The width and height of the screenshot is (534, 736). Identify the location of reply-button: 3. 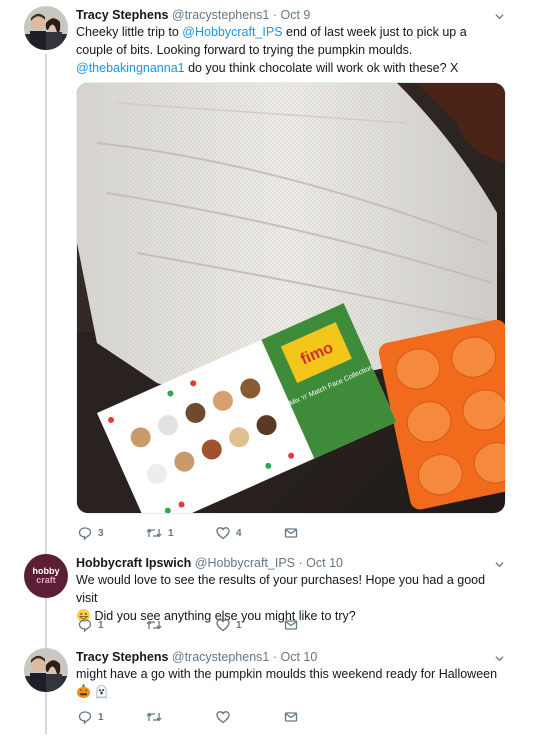
(91, 533).